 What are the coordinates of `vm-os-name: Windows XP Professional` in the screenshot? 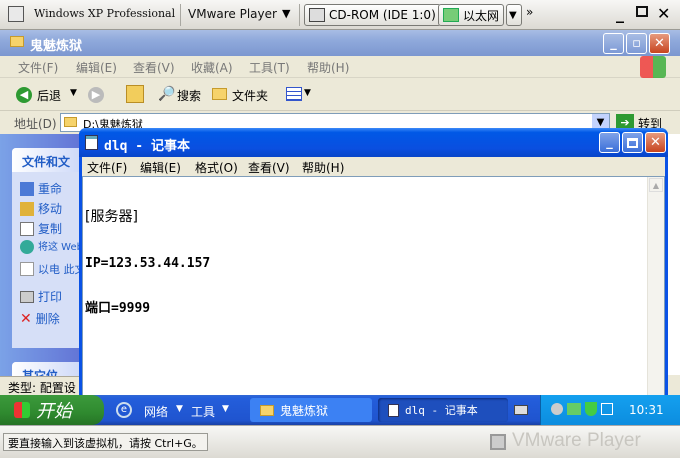 It's located at (105, 13).